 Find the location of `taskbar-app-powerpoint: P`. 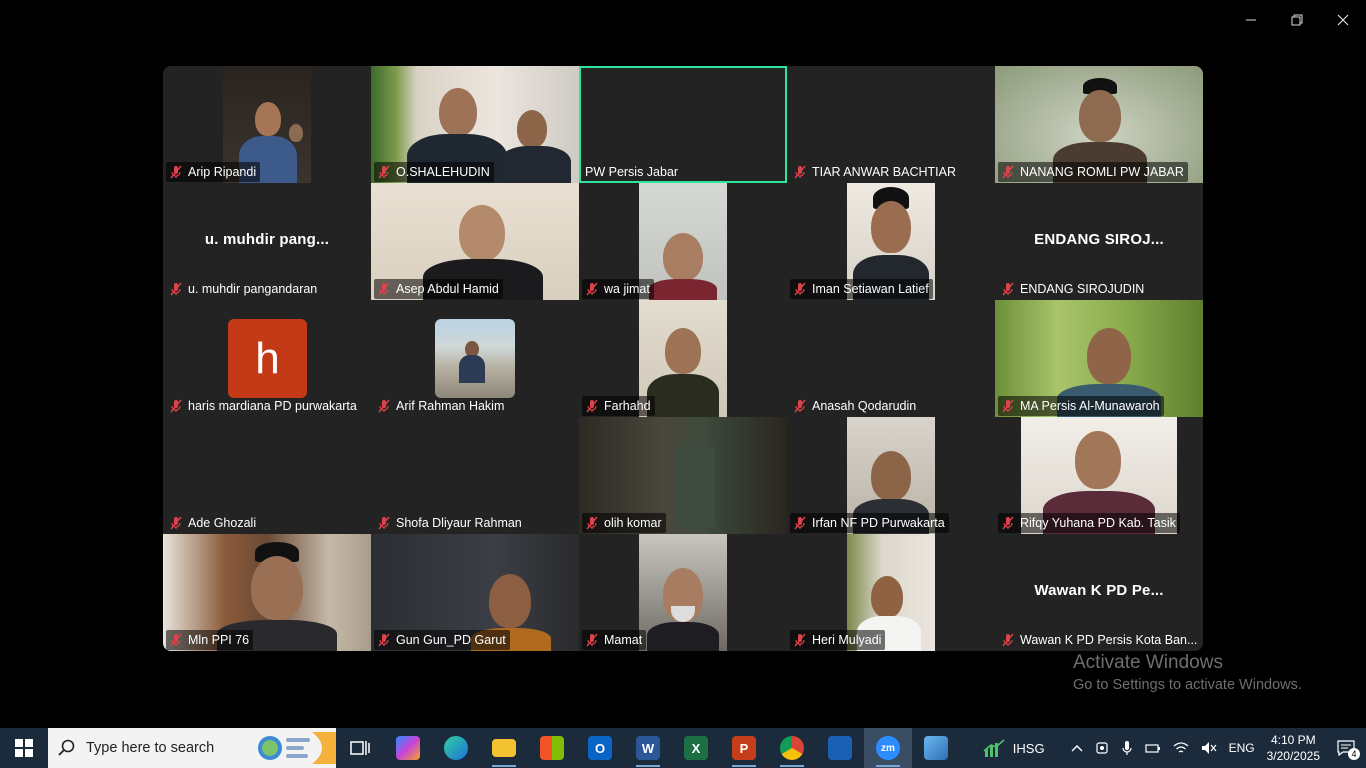

taskbar-app-powerpoint: P is located at coordinates (744, 748).